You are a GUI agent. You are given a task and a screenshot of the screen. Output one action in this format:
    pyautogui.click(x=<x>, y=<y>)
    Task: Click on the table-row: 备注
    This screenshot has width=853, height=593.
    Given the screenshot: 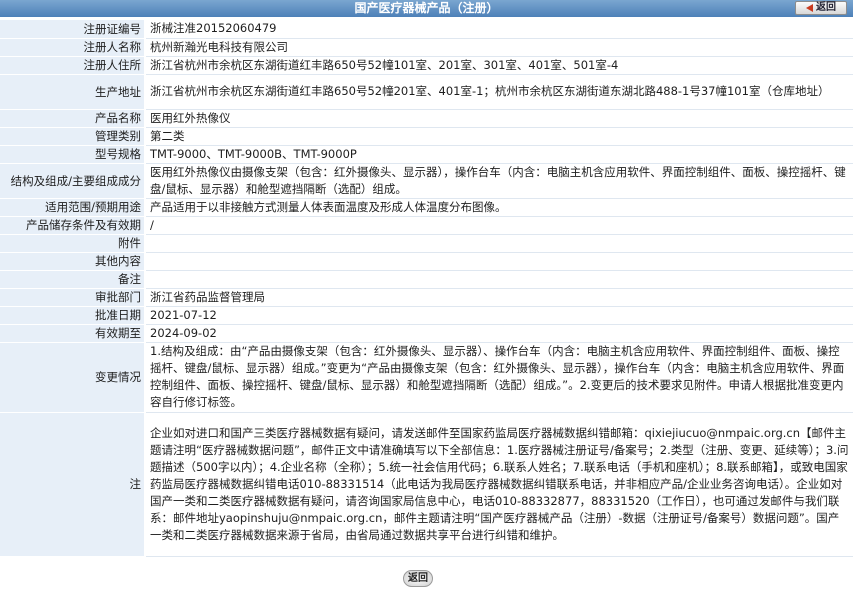 What is the action you would take?
    pyautogui.click(x=426, y=279)
    